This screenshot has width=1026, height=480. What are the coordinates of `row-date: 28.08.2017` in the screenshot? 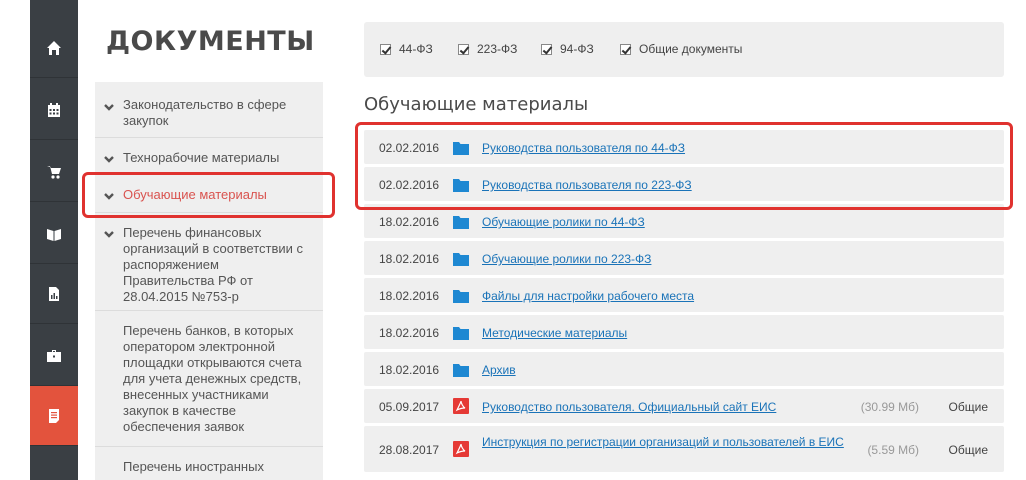 It's located at (409, 450).